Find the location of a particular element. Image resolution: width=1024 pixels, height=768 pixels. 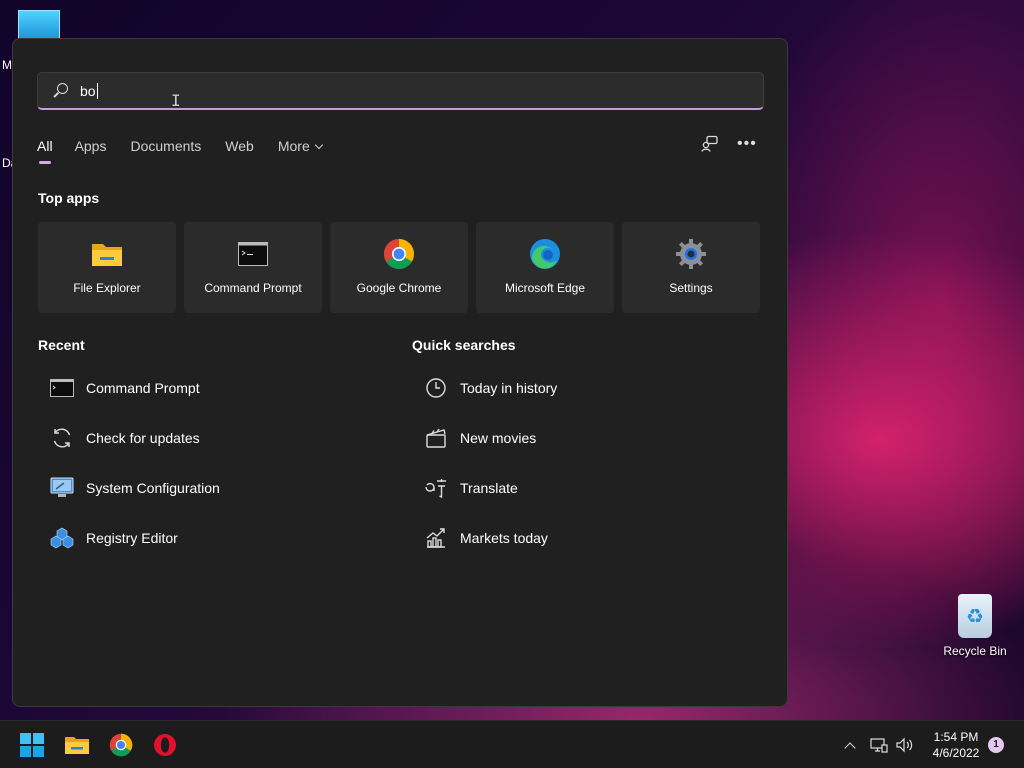

recycle-bin-icon: ♻ is located at coordinates (975, 616).